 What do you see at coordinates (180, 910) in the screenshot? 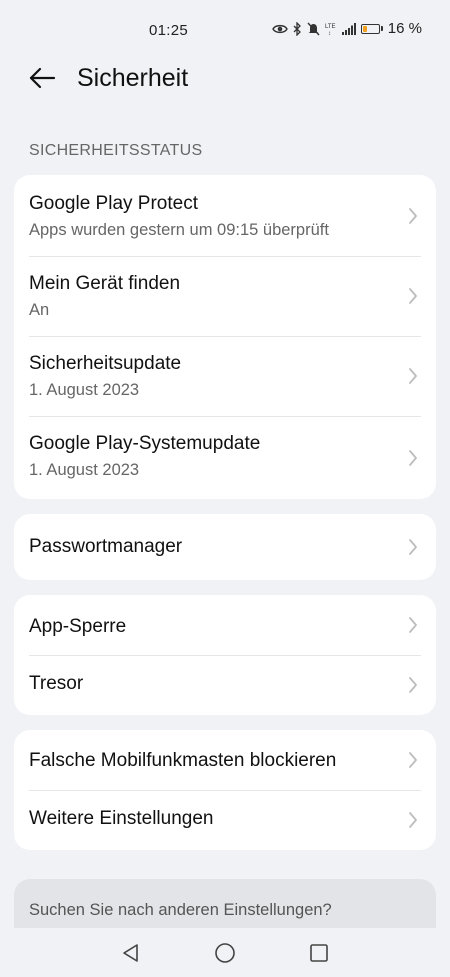
I see `search-other-settings-label: Suchen Sie nach anderen Einstellungen?` at bounding box center [180, 910].